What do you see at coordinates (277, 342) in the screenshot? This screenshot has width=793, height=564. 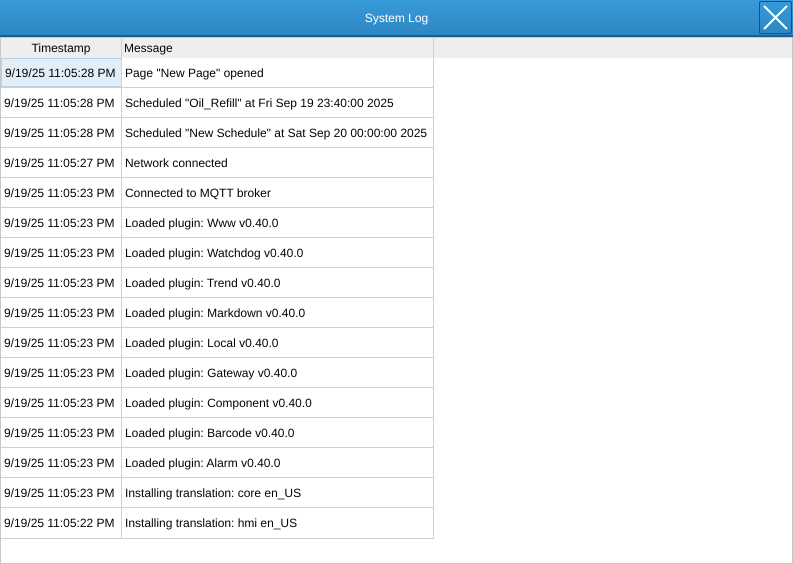 I see `table-cell: Loaded plugin: Local v0.40.0` at bounding box center [277, 342].